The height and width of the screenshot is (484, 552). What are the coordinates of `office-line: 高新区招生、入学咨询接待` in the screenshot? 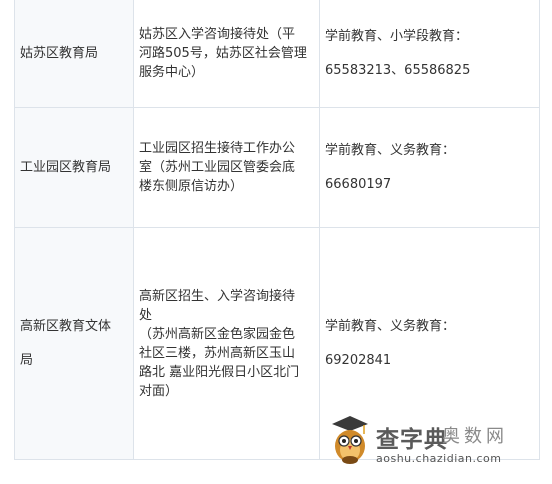 It's located at (217, 296).